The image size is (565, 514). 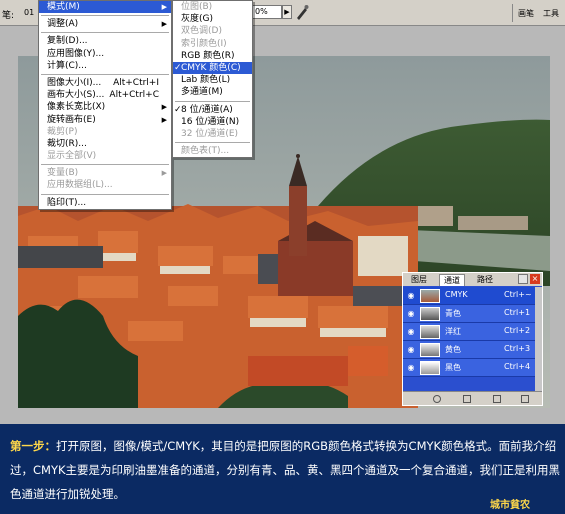 What do you see at coordinates (510, 505) in the screenshot?
I see `author-signature: 城市貧农` at bounding box center [510, 505].